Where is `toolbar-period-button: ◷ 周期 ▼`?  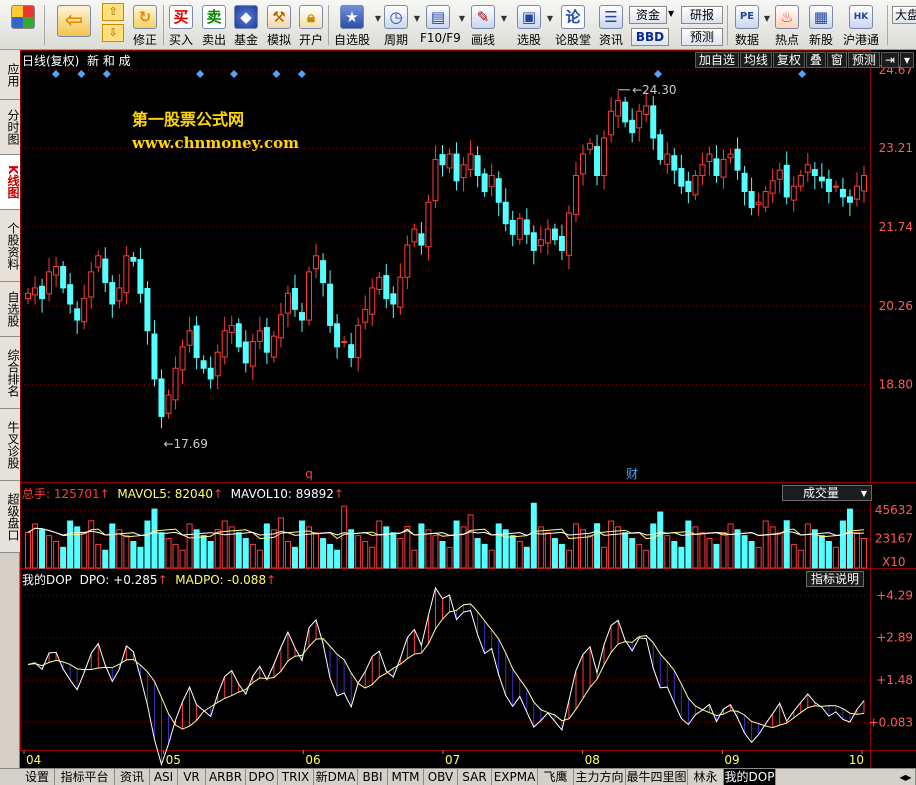
toolbar-period-button: ◷ 周期 ▼ is located at coordinates (400, 25).